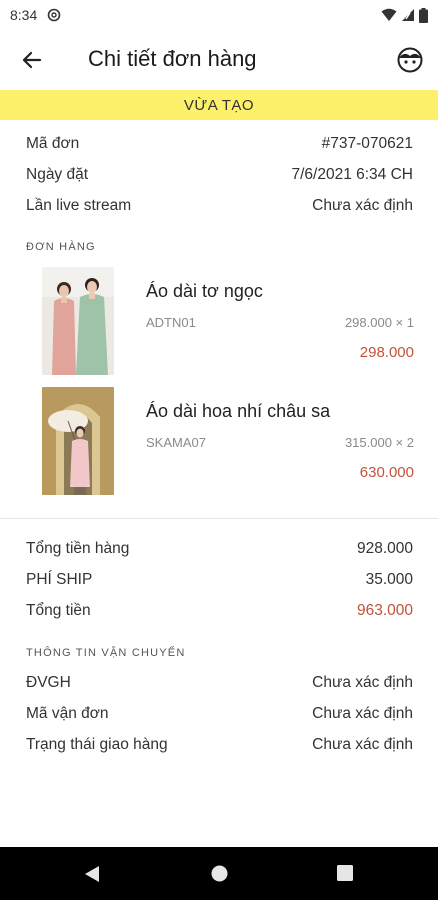 This screenshot has width=438, height=900. I want to click on status-icons, so click(404, 15).